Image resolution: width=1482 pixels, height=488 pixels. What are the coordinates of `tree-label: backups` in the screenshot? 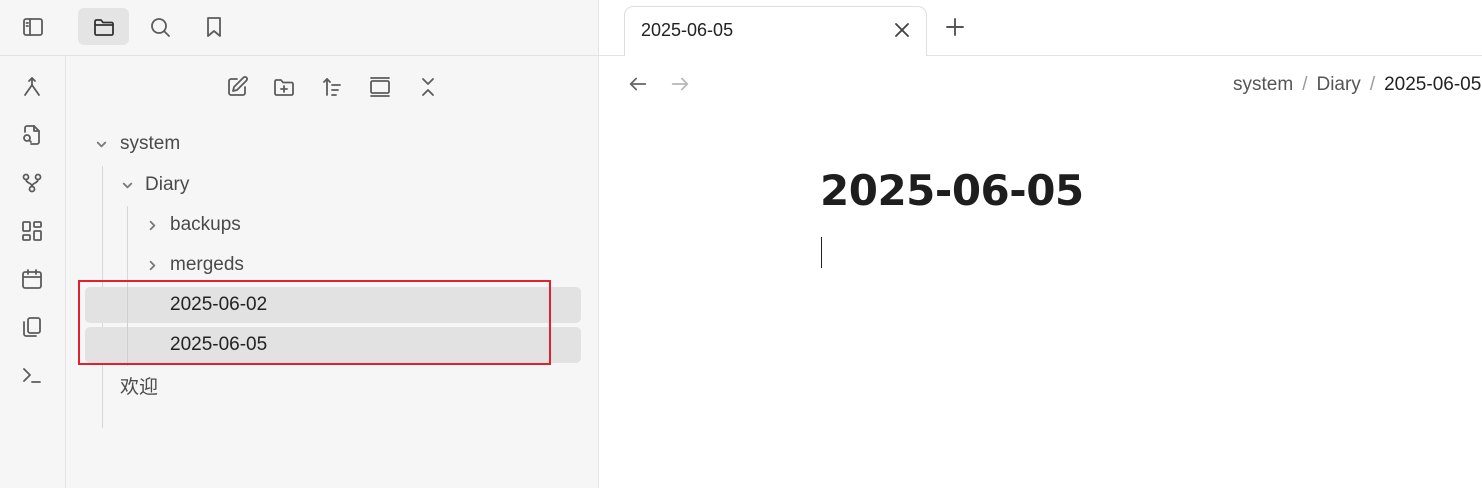 It's located at (205, 224).